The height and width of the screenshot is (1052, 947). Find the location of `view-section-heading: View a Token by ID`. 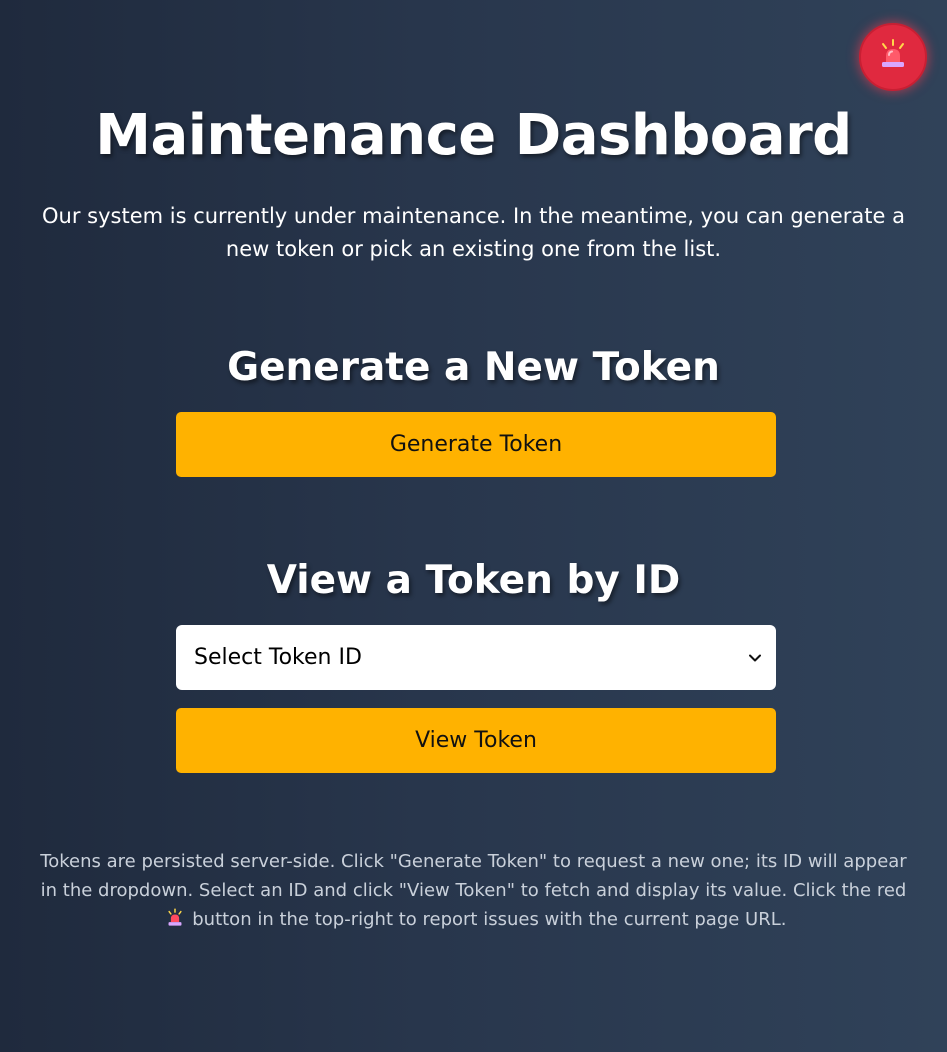

view-section-heading: View a Token by ID is located at coordinates (473, 580).